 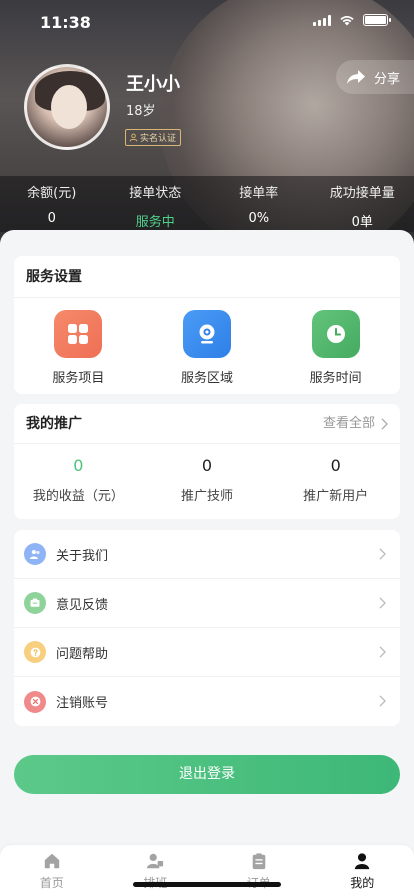 I want to click on tab-mine: 我的, so click(x=362, y=870).